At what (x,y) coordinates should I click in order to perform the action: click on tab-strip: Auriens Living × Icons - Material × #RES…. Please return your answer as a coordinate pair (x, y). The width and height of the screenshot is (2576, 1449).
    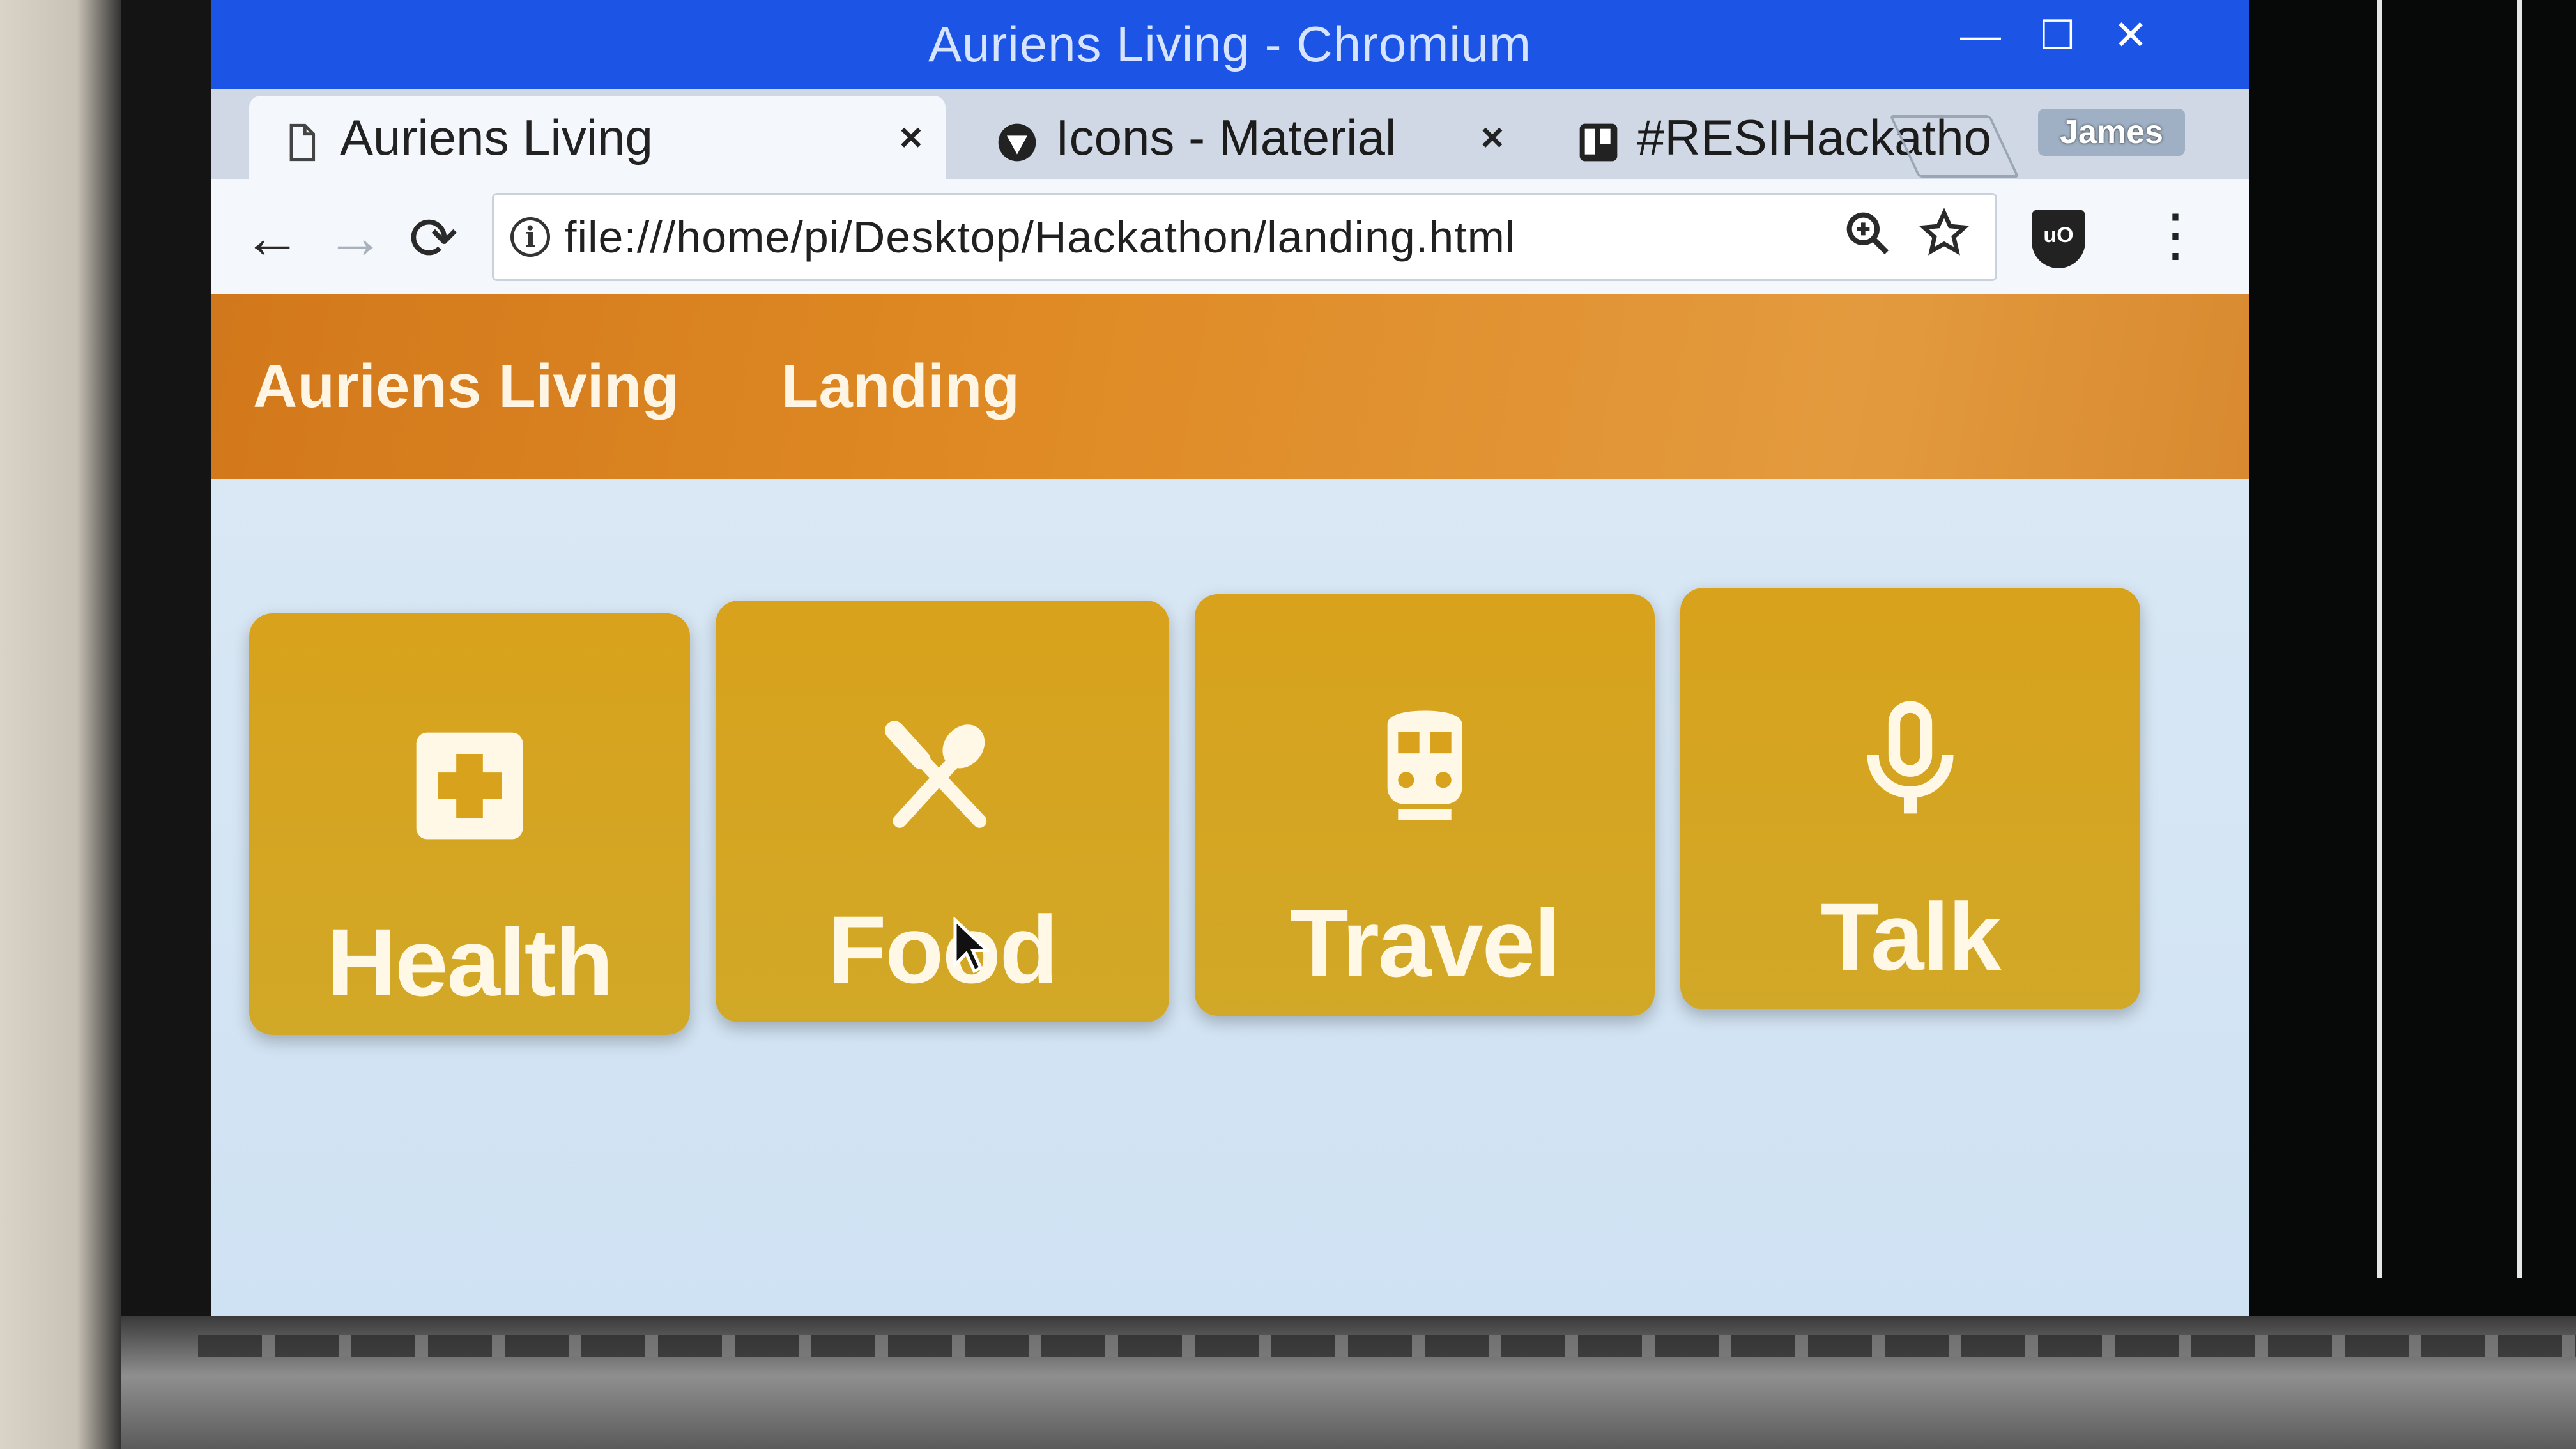
    Looking at the image, I should click on (1230, 134).